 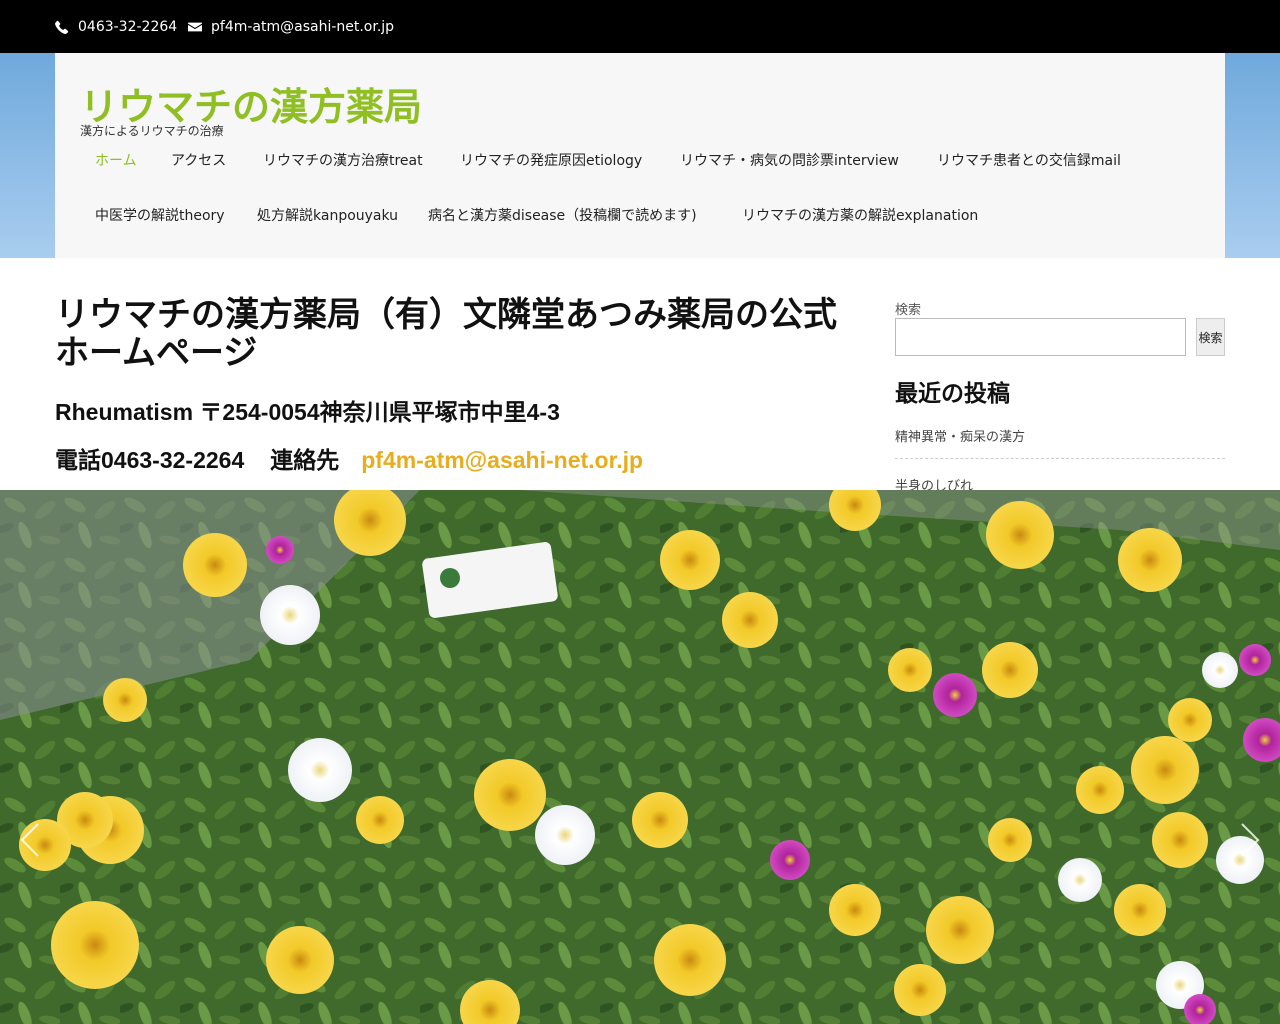 I want to click on slider-prev-button, so click(x=31, y=840).